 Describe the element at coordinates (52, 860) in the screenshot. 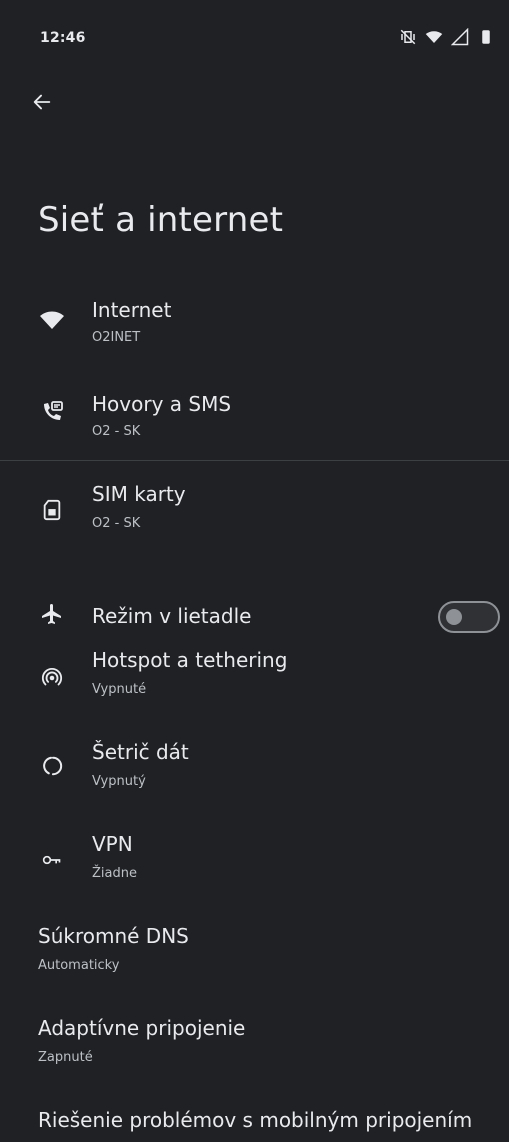

I see `vpn-key-icon` at that location.